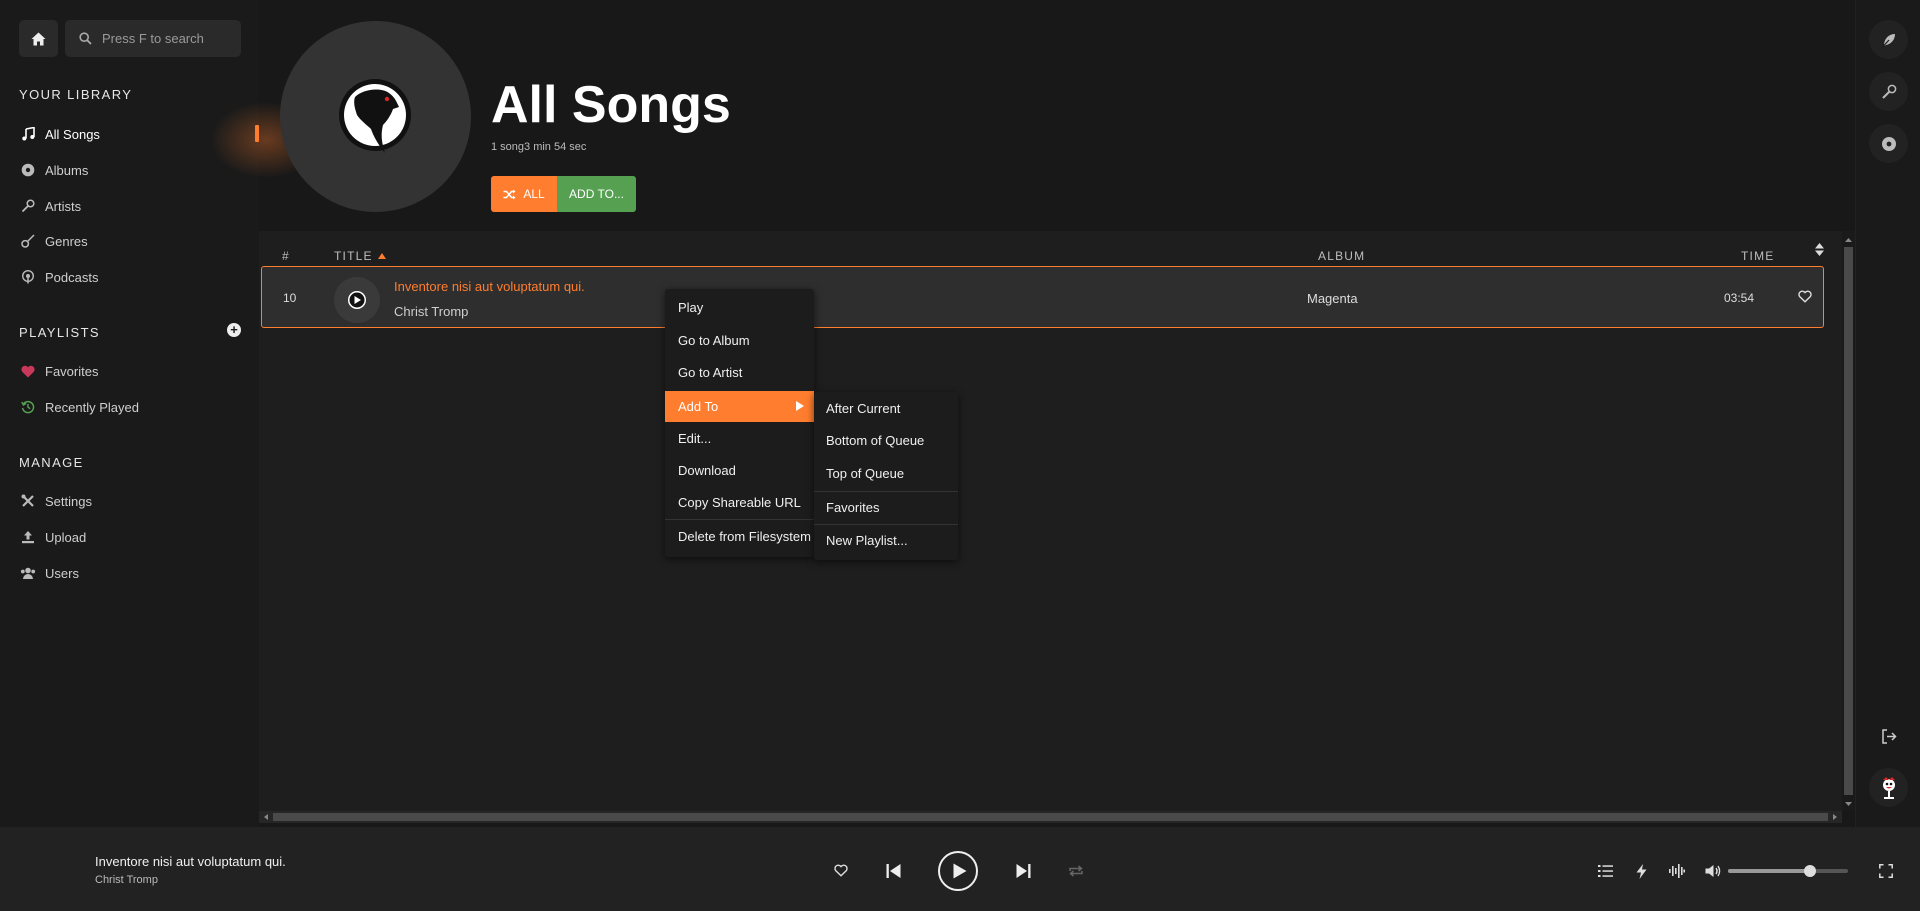 This screenshot has height=911, width=1920. I want to click on sidebar-item-users: Users, so click(49, 573).